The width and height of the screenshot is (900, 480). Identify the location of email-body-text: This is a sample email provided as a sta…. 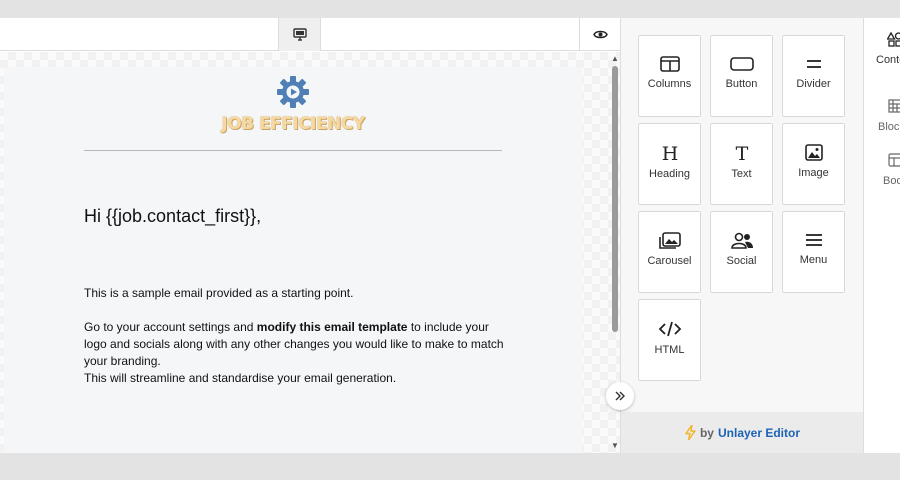
(294, 336).